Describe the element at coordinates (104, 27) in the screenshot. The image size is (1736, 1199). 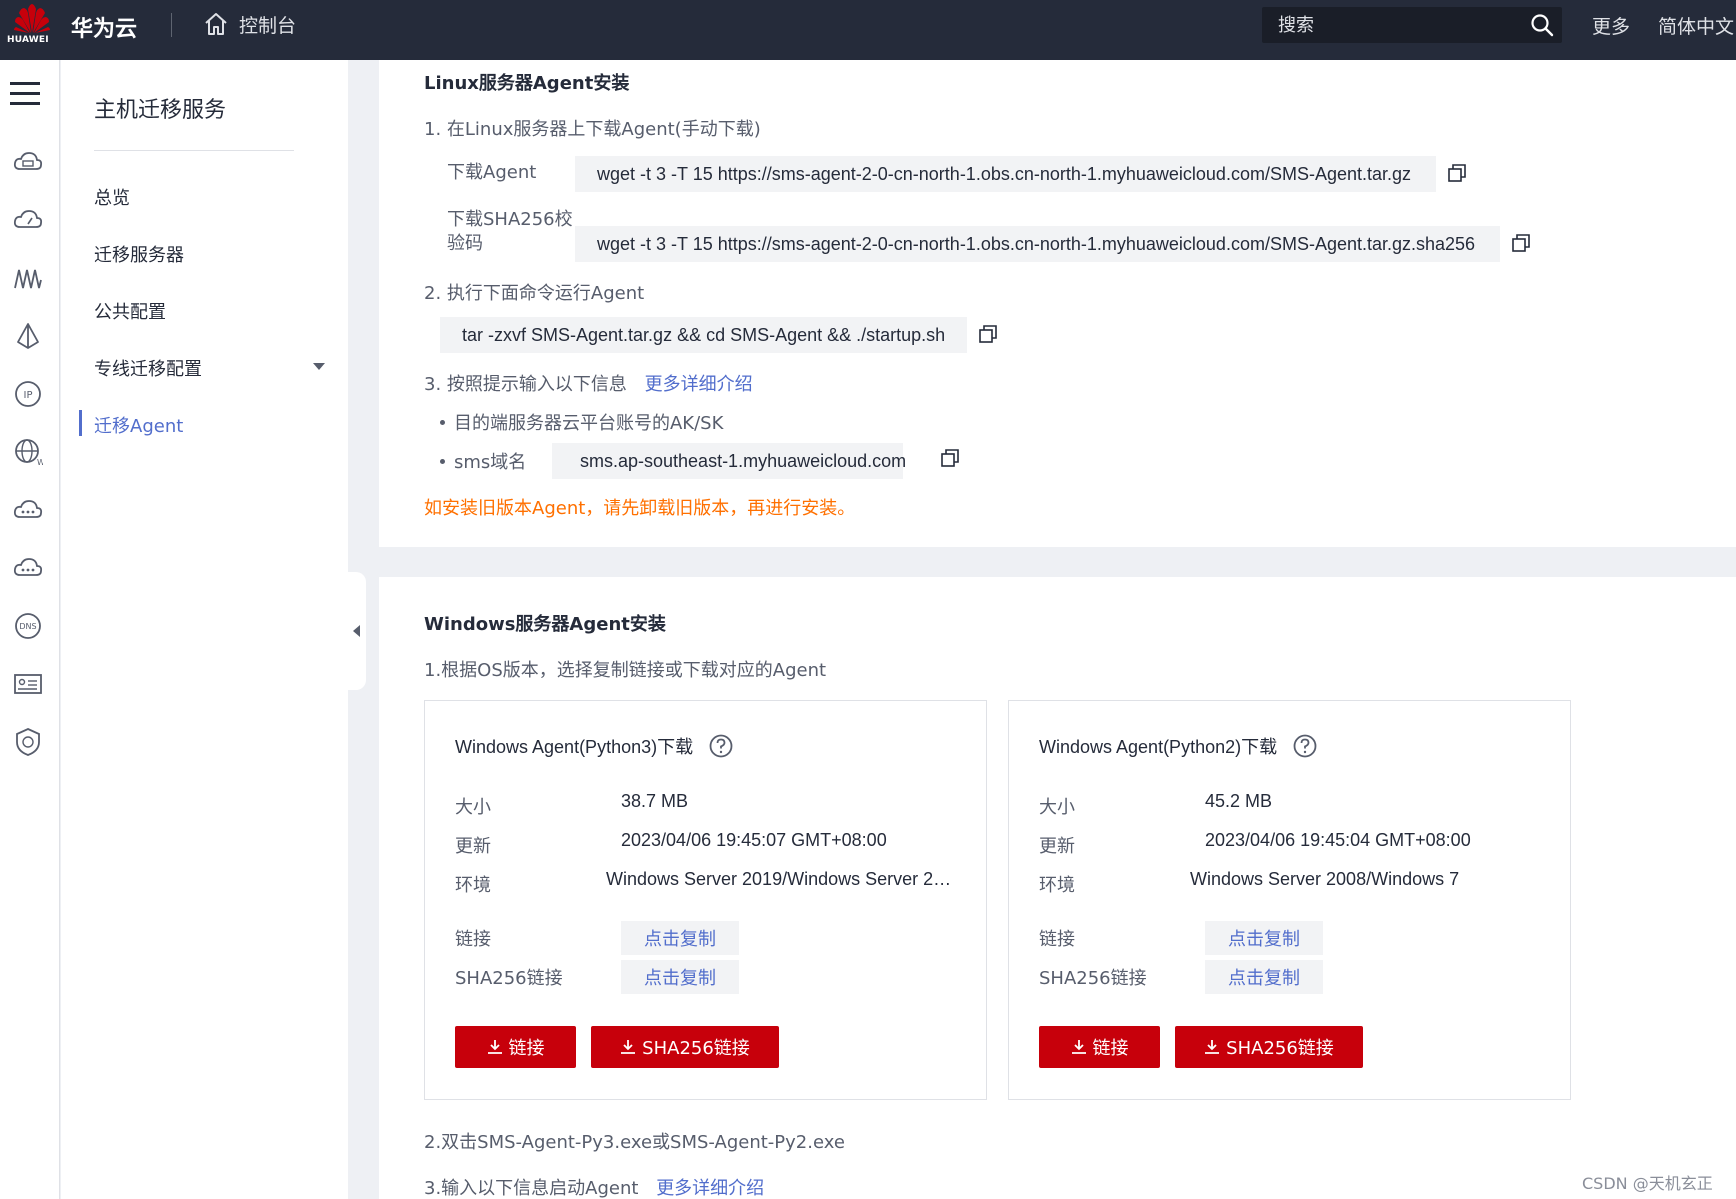
I see `brand-name: 华为云` at that location.